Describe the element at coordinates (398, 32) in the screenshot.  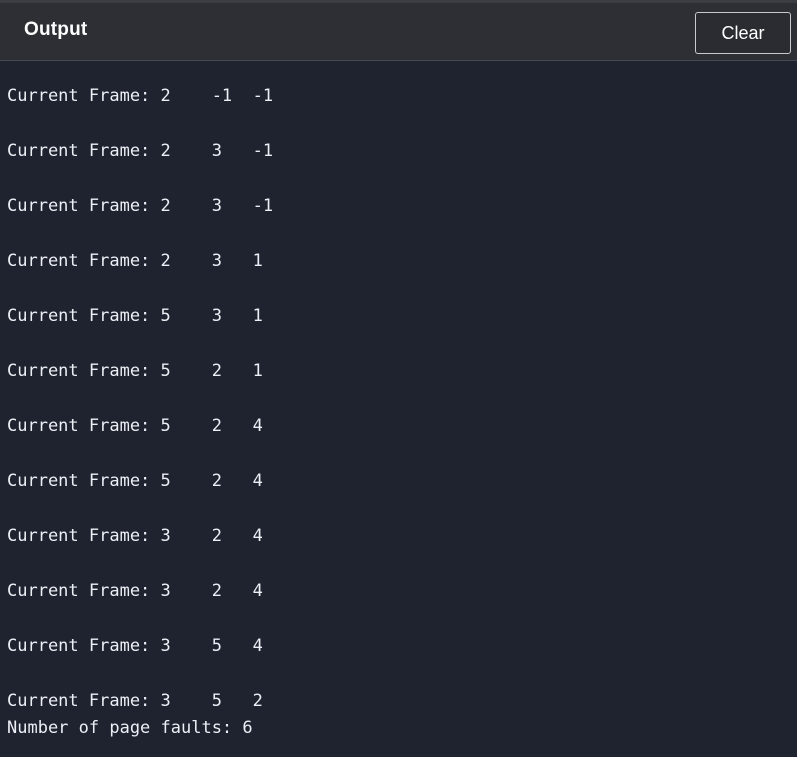
I see `output-header: Output Clear` at that location.